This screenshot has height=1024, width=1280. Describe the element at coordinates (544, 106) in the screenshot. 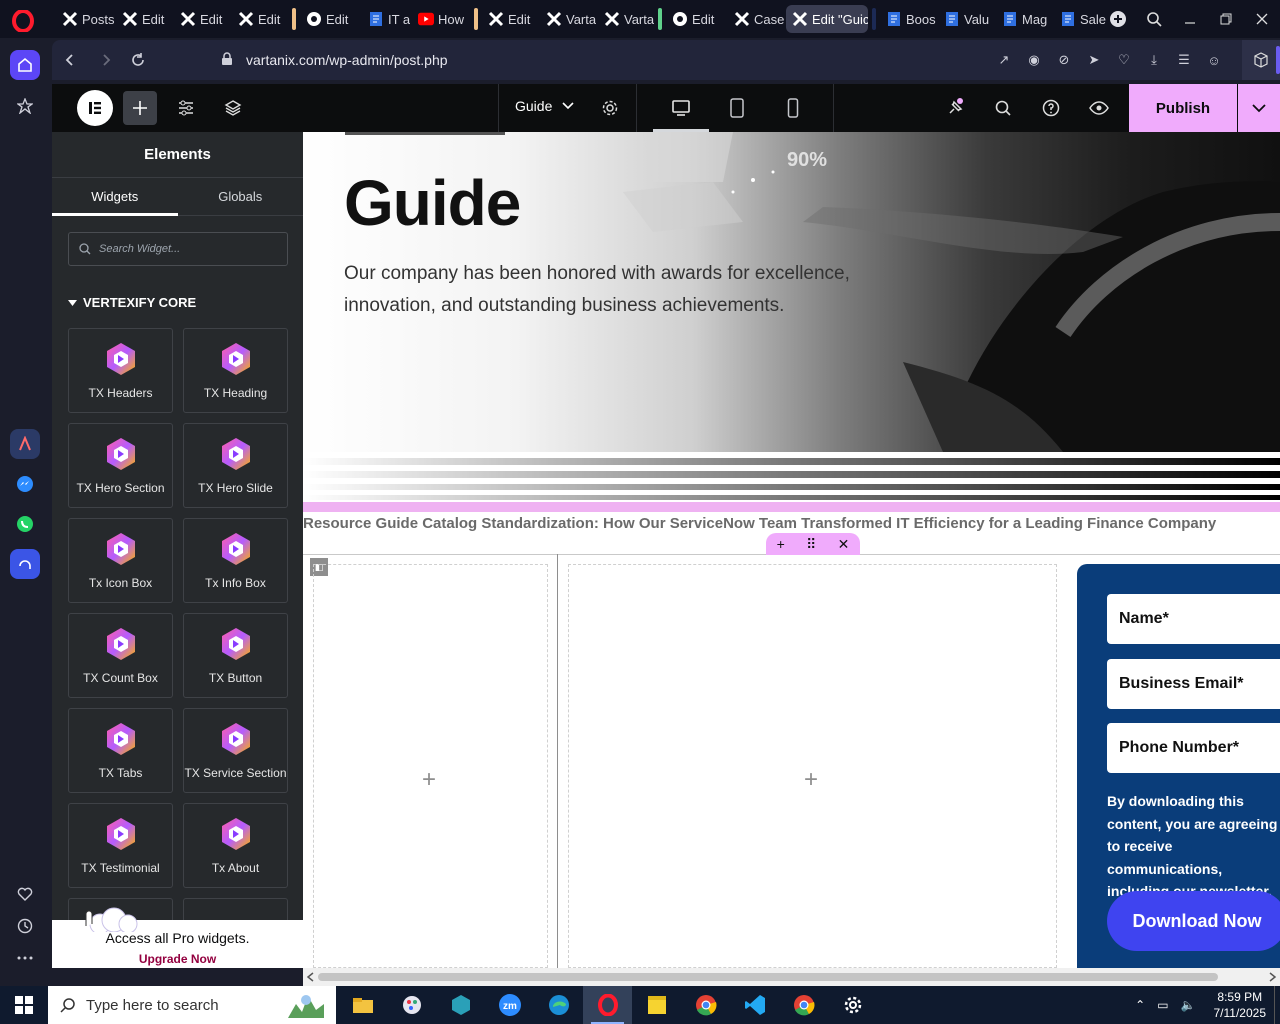

I see `page-select-dropdown: Guide` at that location.